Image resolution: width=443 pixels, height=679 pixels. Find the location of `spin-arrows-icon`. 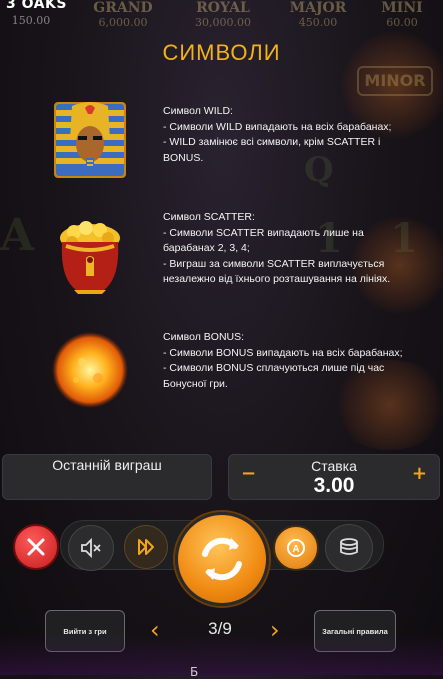

spin-arrows-icon is located at coordinates (222, 559).